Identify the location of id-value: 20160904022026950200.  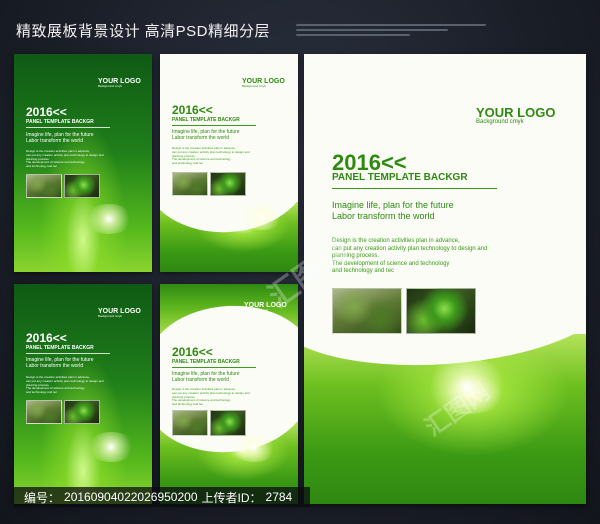
(131, 497).